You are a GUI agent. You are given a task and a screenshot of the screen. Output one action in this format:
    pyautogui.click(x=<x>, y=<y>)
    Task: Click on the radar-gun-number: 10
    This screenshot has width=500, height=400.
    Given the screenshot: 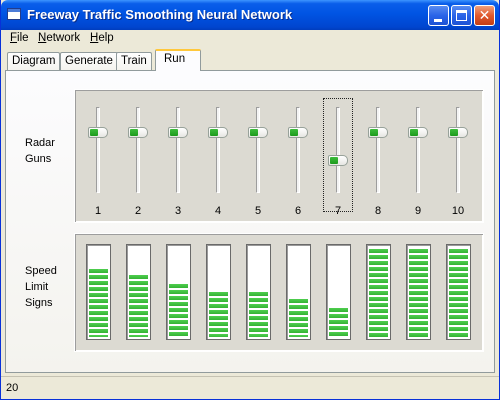 What is the action you would take?
    pyautogui.click(x=458, y=211)
    